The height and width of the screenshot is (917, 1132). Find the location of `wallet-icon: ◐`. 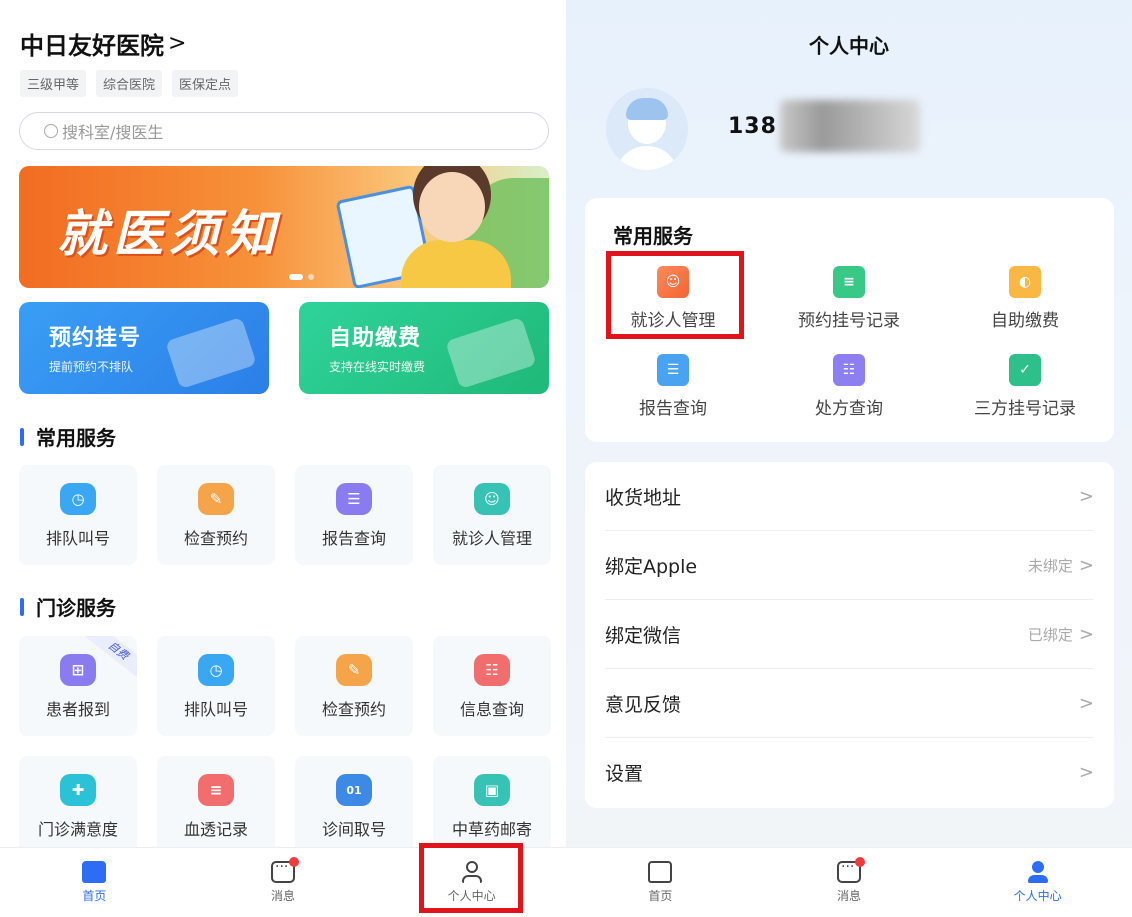

wallet-icon: ◐ is located at coordinates (1025, 282).